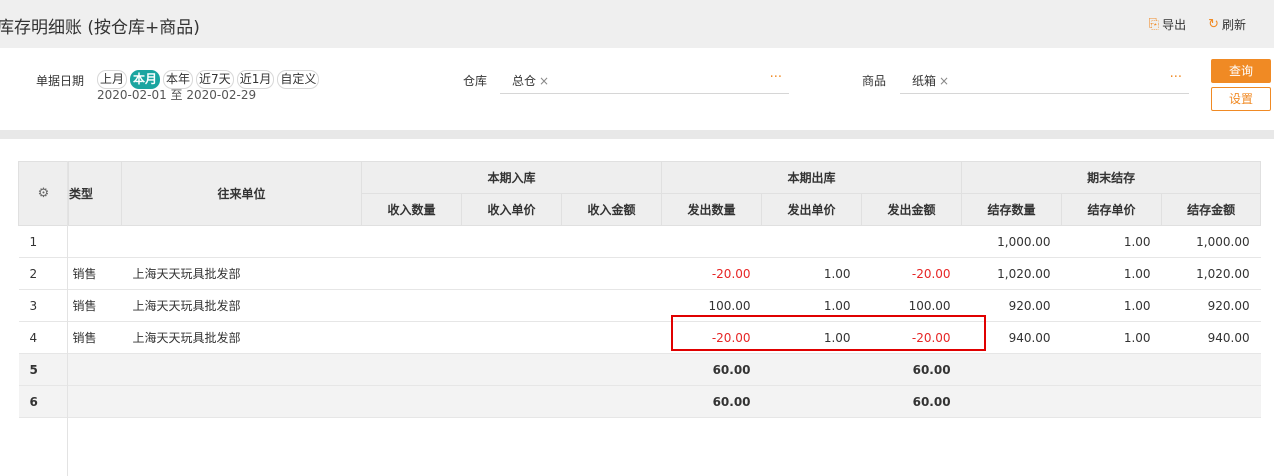 This screenshot has height=476, width=1274. What do you see at coordinates (524, 81) in the screenshot?
I see `warehouse-tag-label: 总仓` at bounding box center [524, 81].